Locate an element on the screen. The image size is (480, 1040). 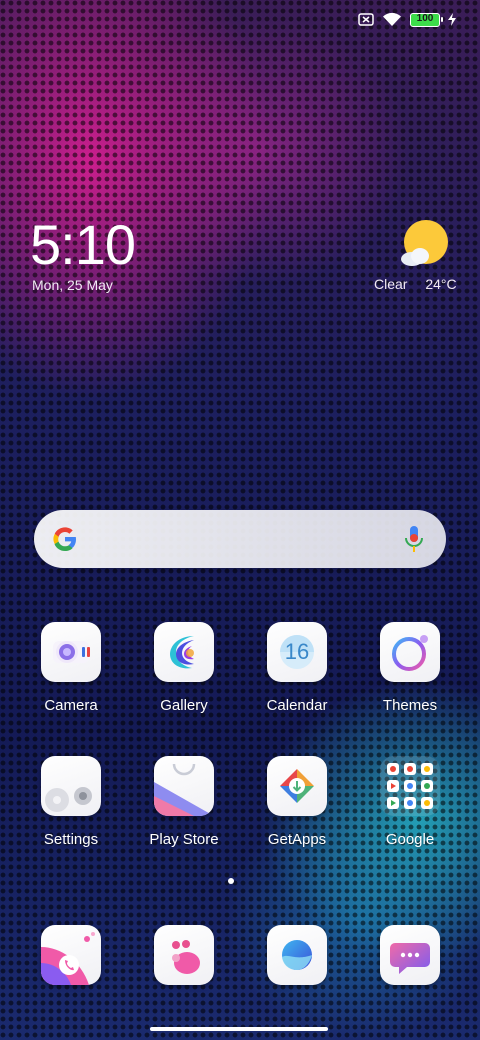
battery-level: 100 is located at coordinates (425, 18).